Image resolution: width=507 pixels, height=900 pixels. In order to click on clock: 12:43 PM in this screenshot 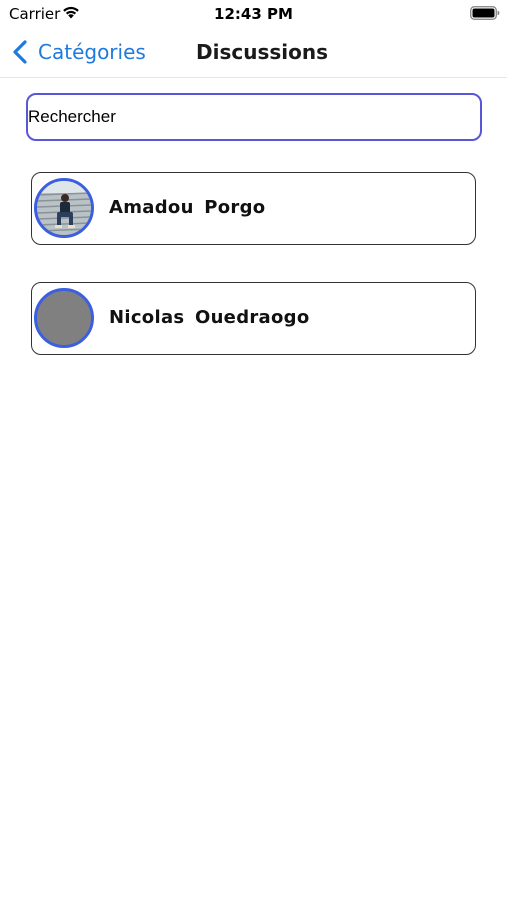, I will do `click(253, 14)`.